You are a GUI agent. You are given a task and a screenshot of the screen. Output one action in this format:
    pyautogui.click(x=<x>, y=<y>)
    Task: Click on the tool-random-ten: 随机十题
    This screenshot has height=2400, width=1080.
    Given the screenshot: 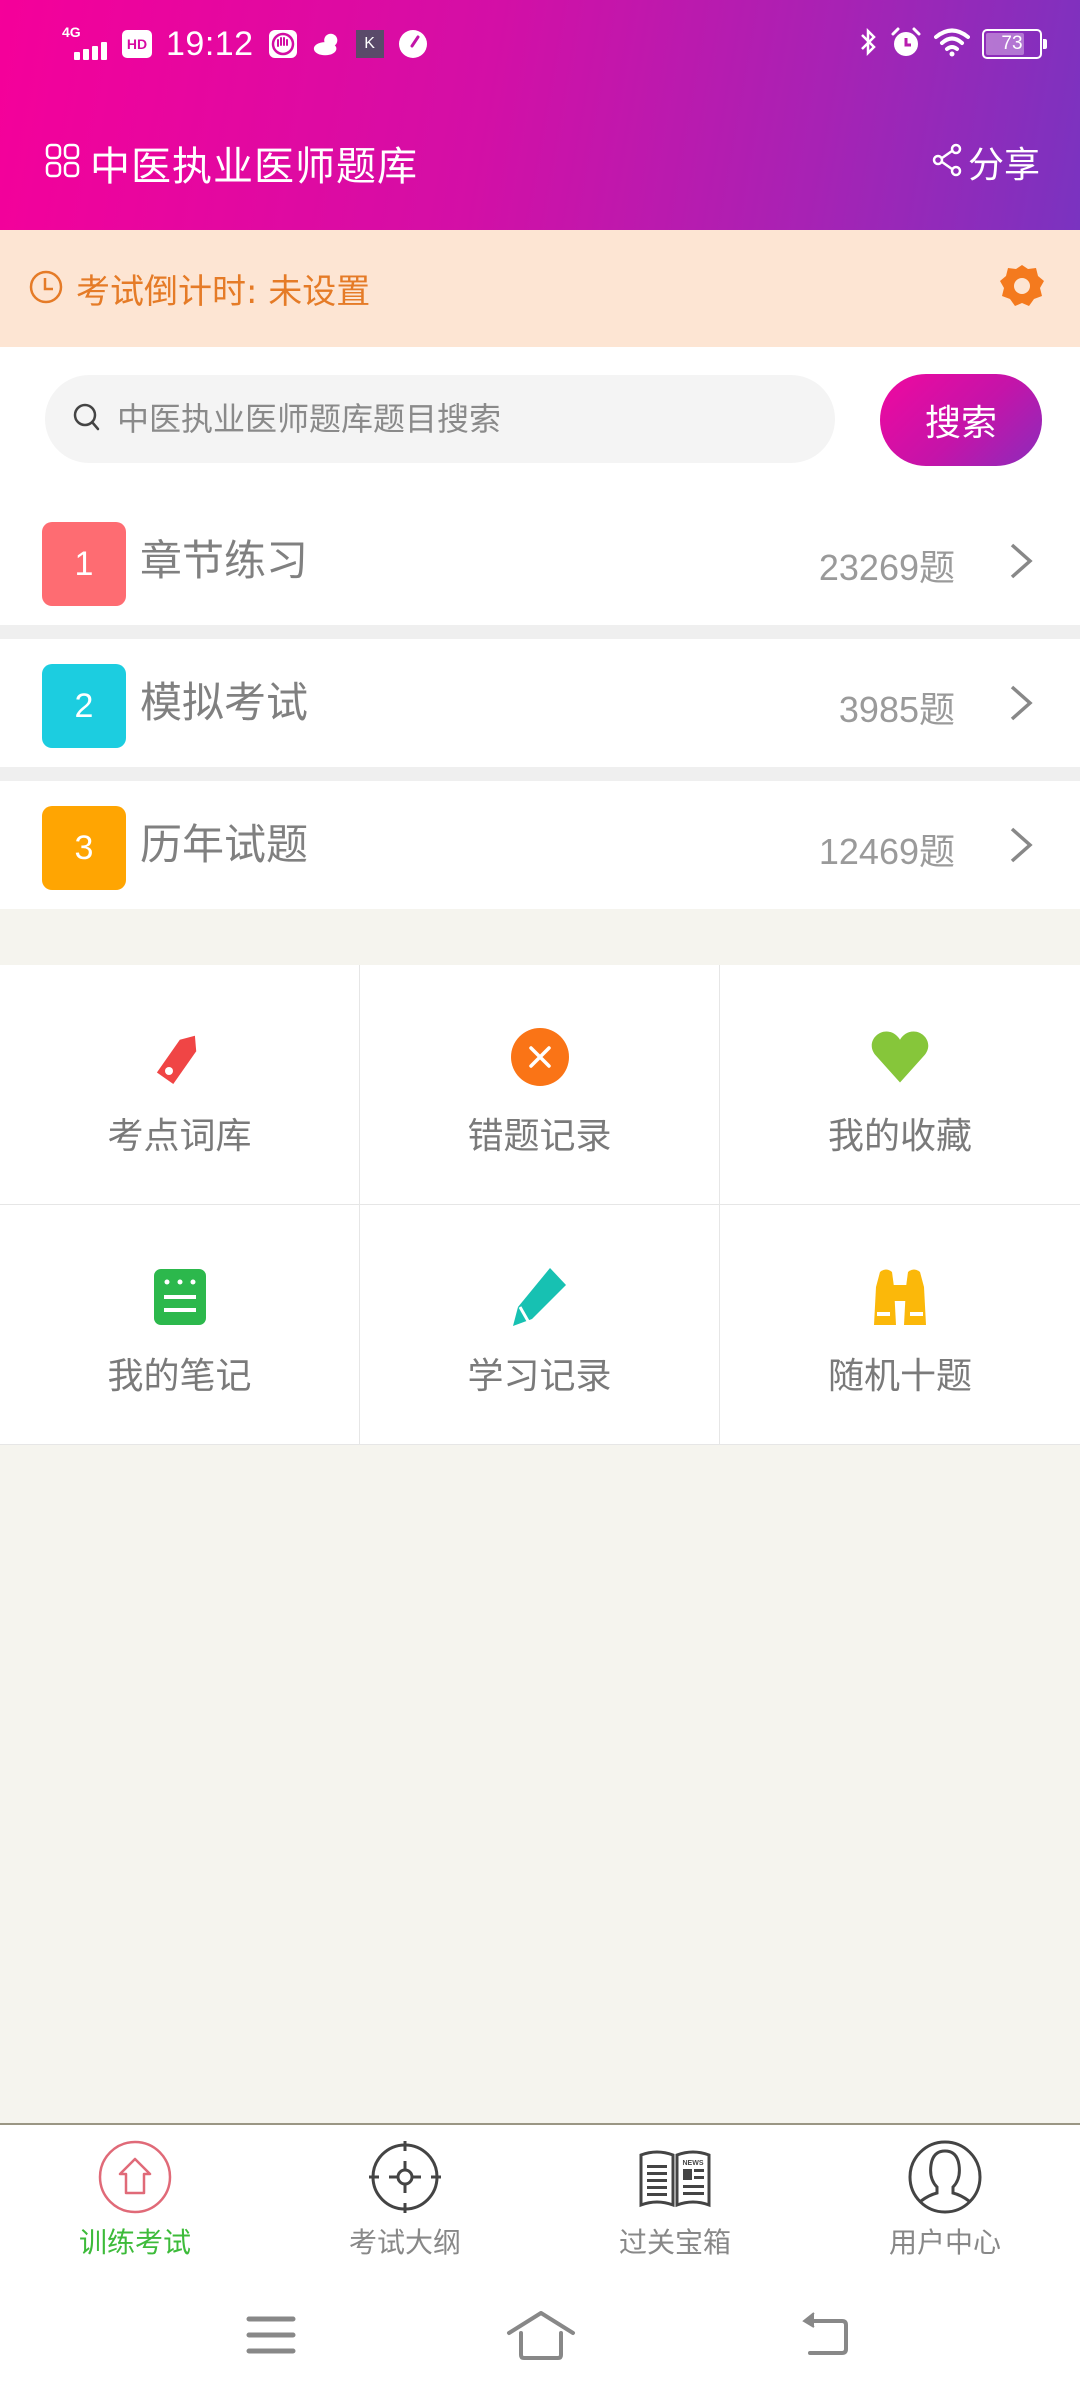 What is the action you would take?
    pyautogui.click(x=900, y=1325)
    